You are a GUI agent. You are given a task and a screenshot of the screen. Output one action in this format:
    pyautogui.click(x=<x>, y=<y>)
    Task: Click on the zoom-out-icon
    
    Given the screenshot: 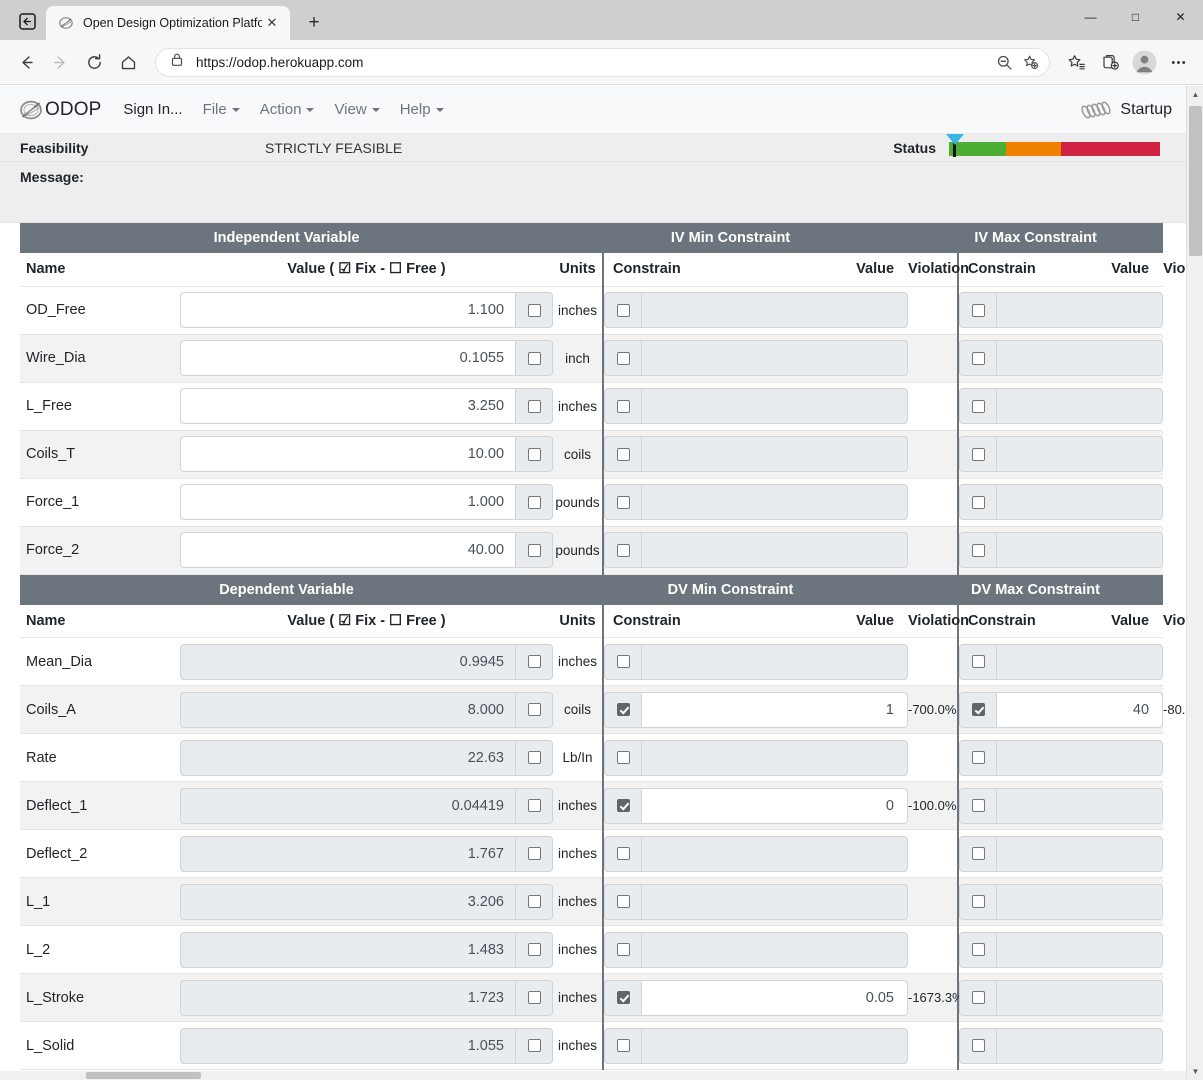 What is the action you would take?
    pyautogui.click(x=1004, y=62)
    